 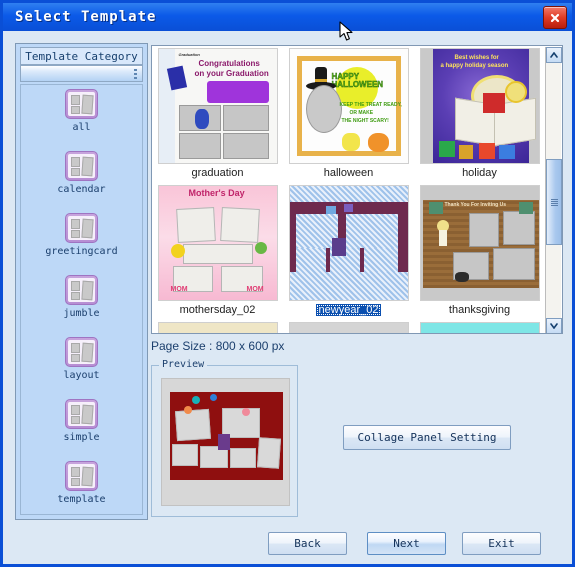 I want to click on preview-image-frame, so click(x=225, y=442).